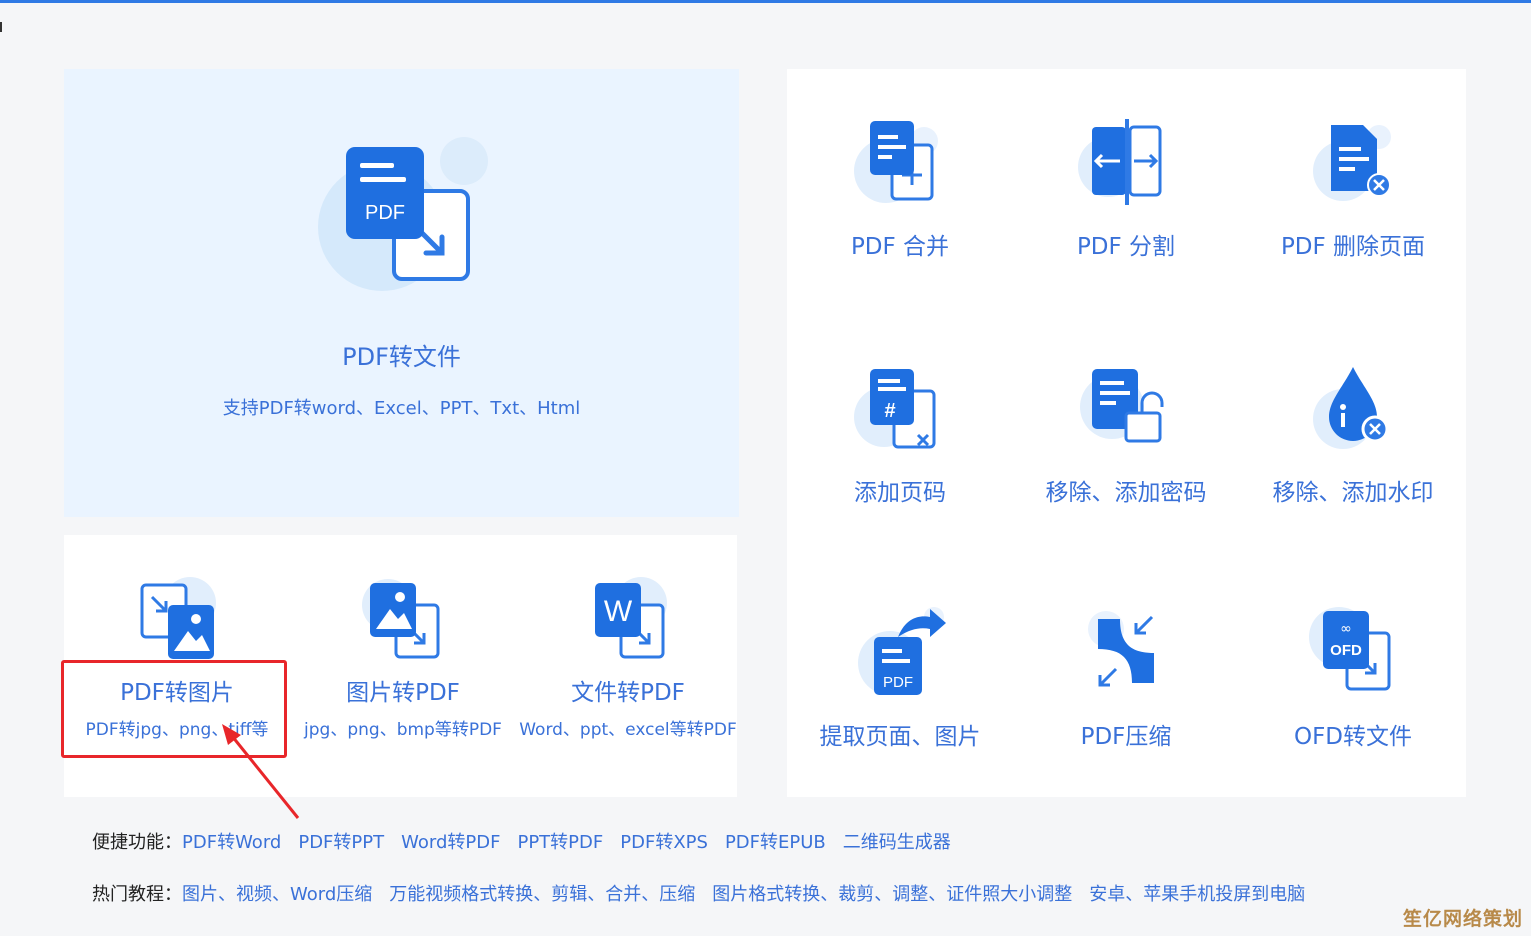 The image size is (1531, 936). Describe the element at coordinates (403, 693) in the screenshot. I see `image-to-pdf-title: 图片转PDF` at that location.